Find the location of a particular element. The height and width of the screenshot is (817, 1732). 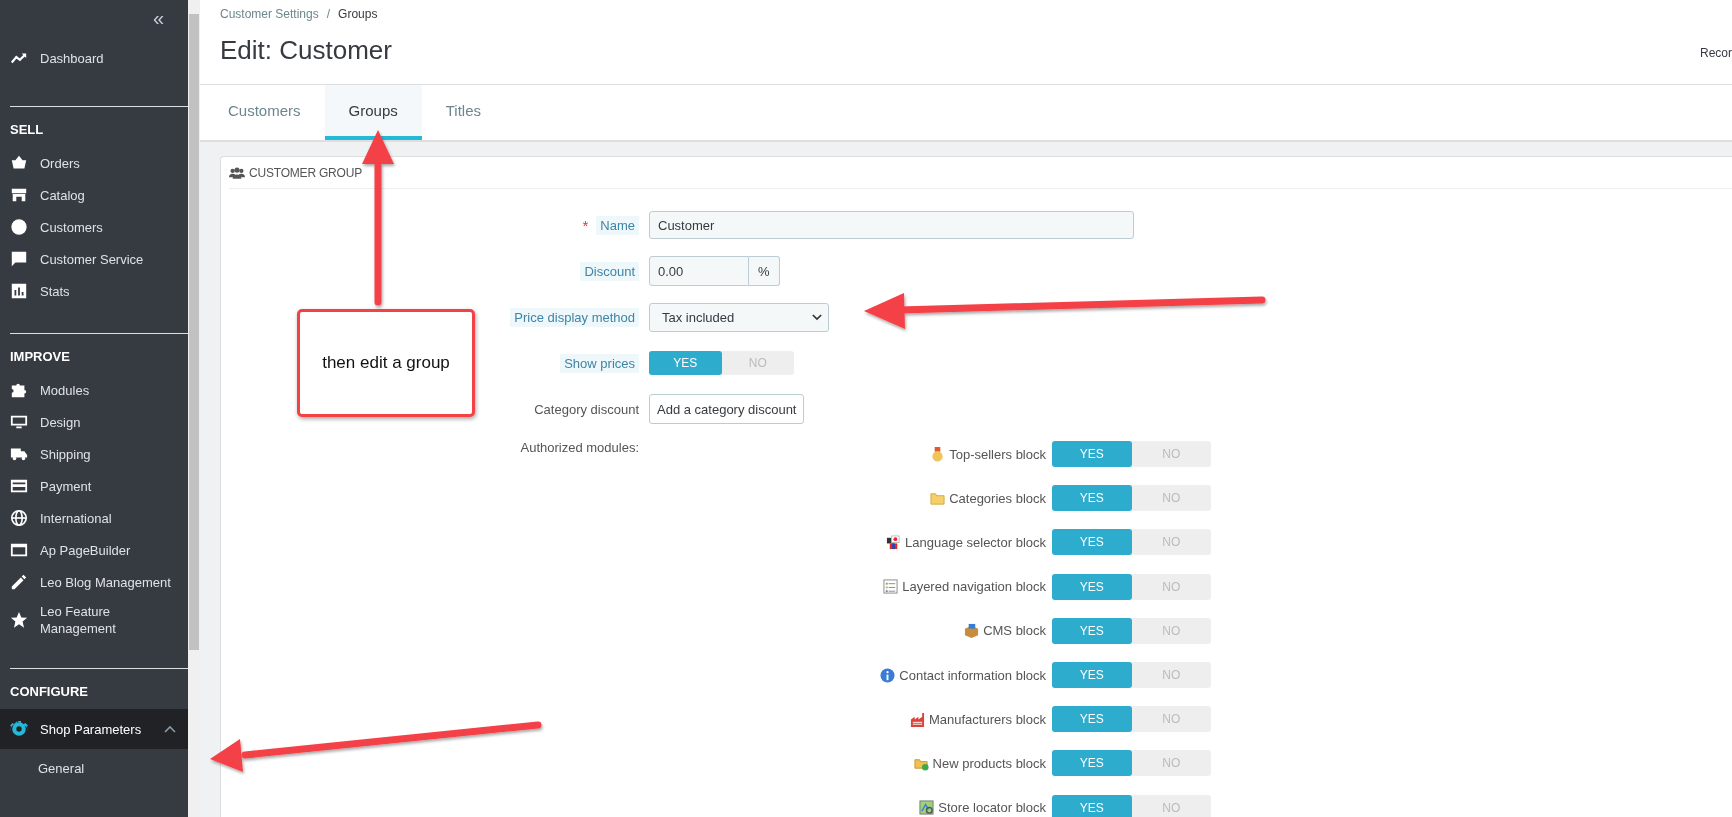

section-heading: SELL is located at coordinates (27, 130).